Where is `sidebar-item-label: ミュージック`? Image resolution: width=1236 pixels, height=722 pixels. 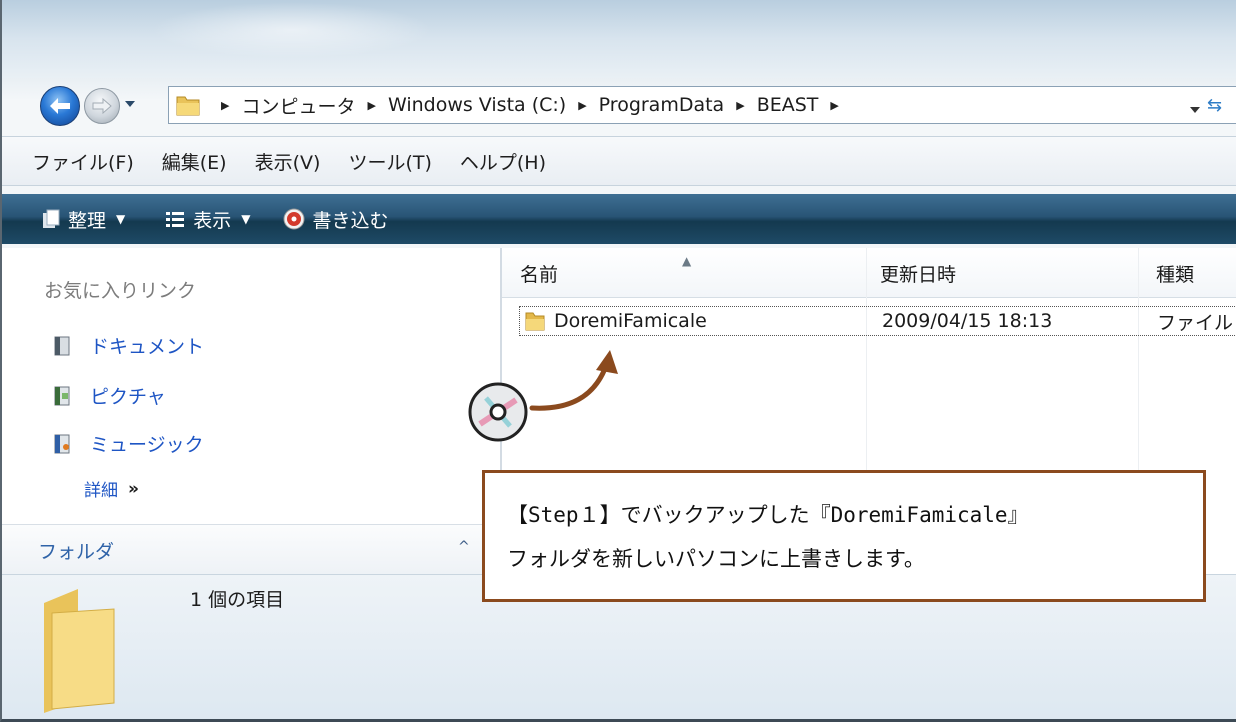
sidebar-item-label: ミュージック is located at coordinates (147, 445).